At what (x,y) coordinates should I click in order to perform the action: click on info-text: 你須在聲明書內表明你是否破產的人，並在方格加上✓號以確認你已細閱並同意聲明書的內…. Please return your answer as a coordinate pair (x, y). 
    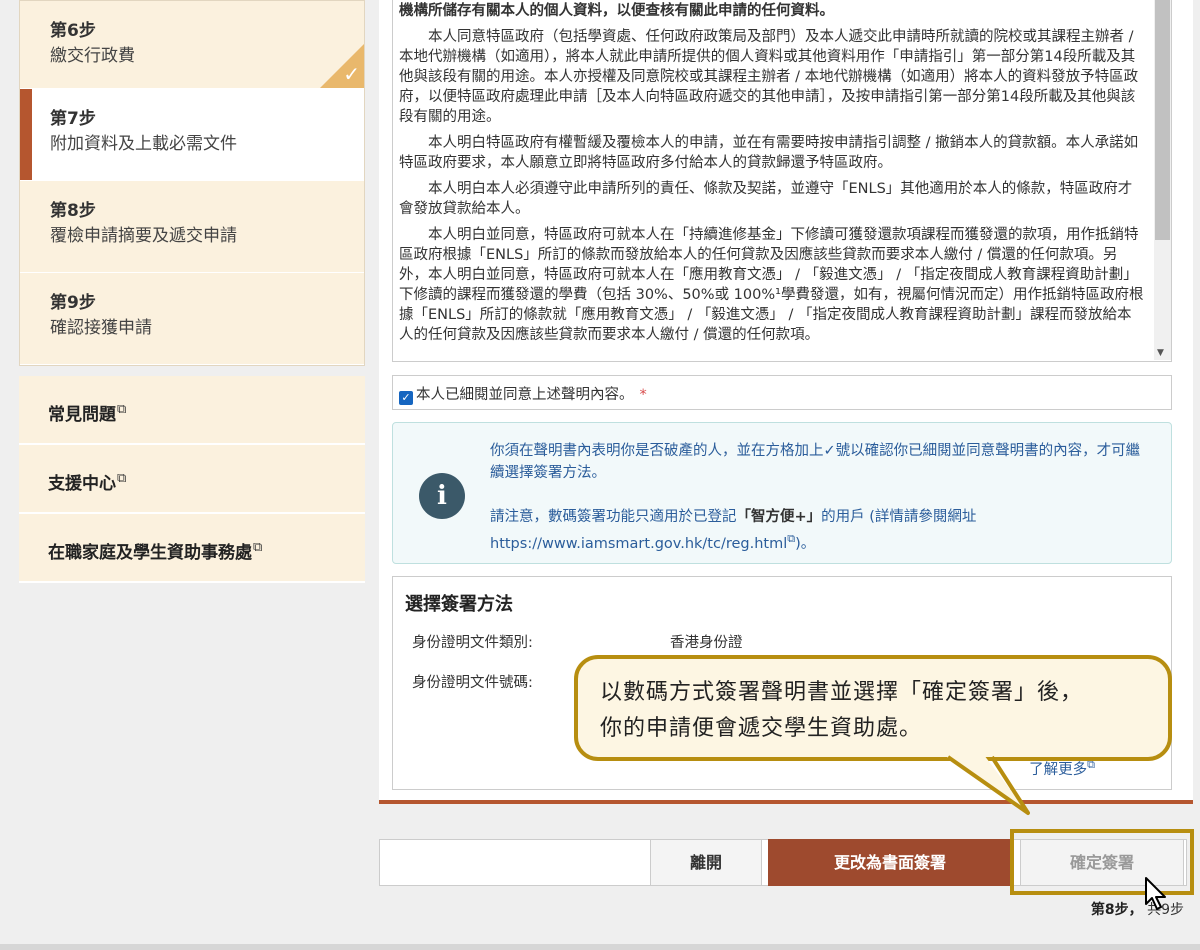
    Looking at the image, I should click on (820, 508).